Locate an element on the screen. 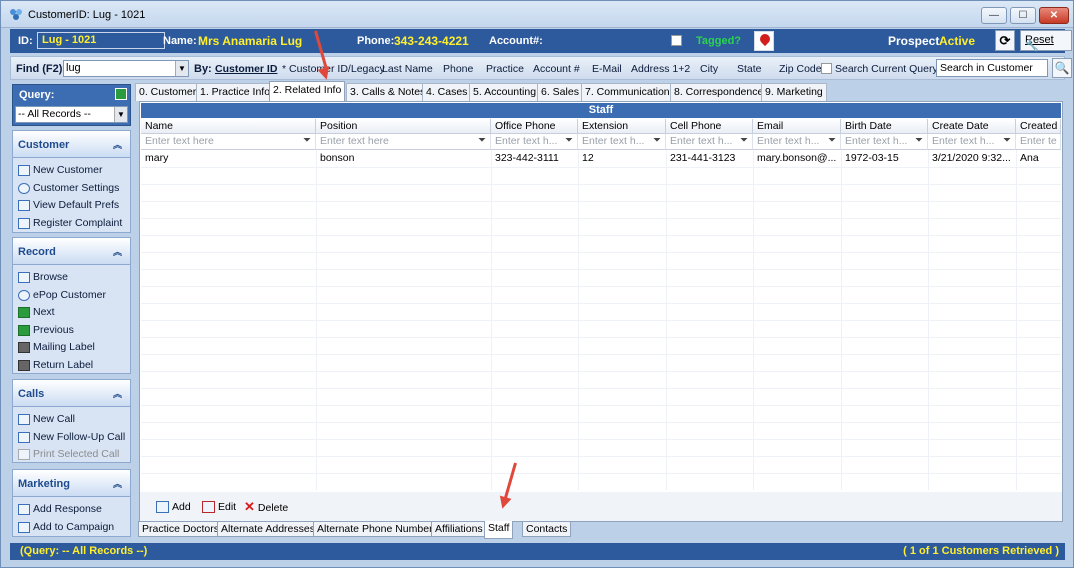 This screenshot has width=1074, height=568. by-option-address: Address 1+2 is located at coordinates (660, 69).